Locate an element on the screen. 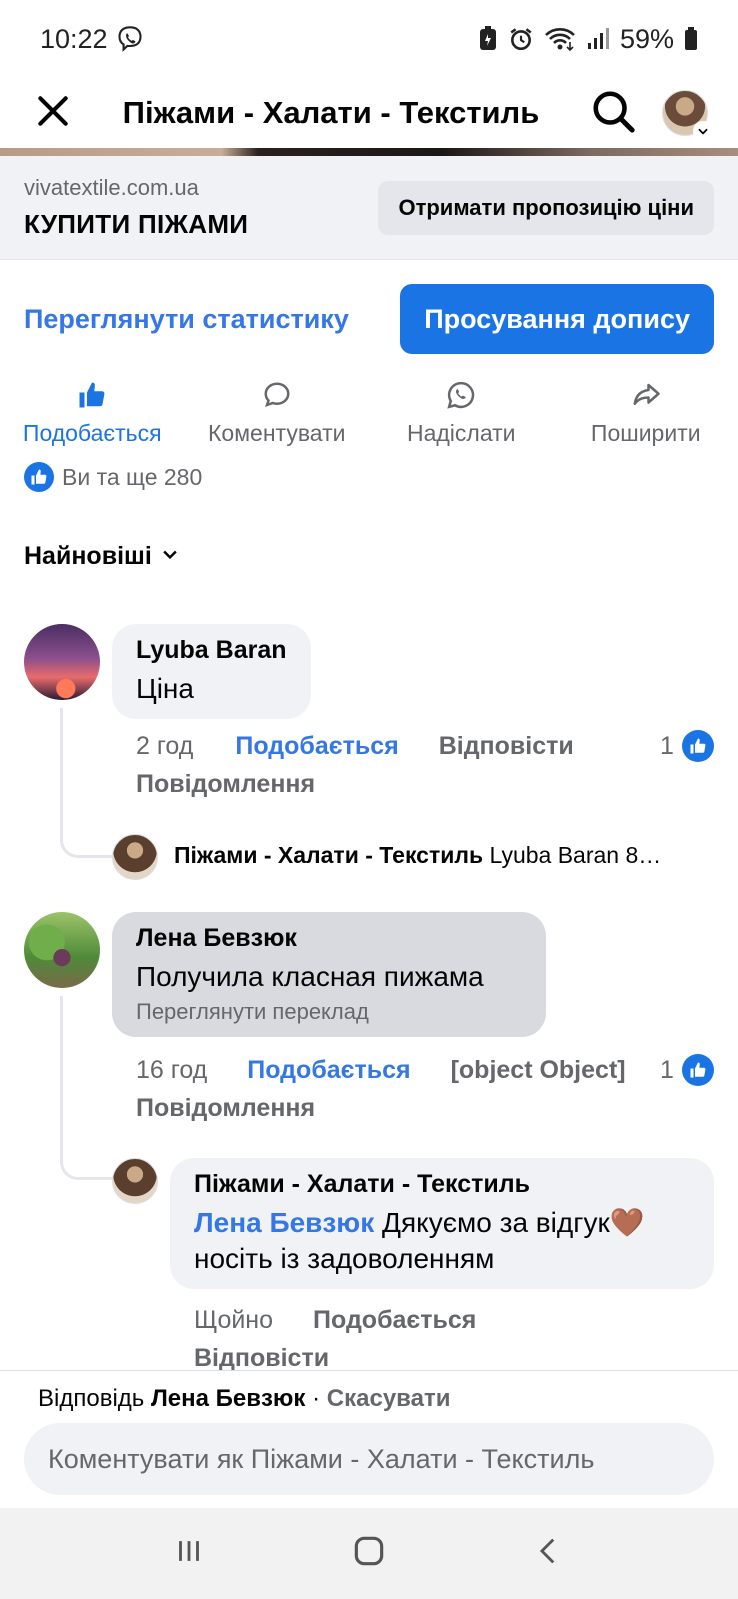  view-stats-link: Переглянути статистику is located at coordinates (186, 319).